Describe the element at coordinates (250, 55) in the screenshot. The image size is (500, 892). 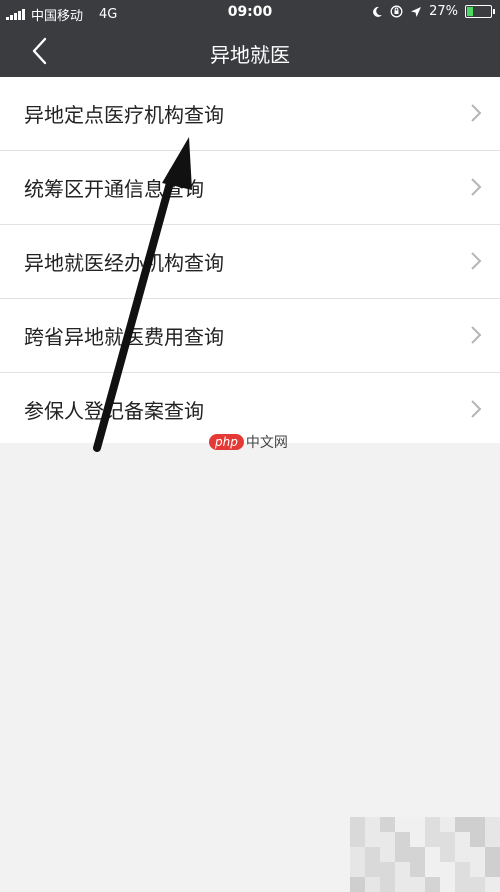
I see `page-title: 异地就医` at that location.